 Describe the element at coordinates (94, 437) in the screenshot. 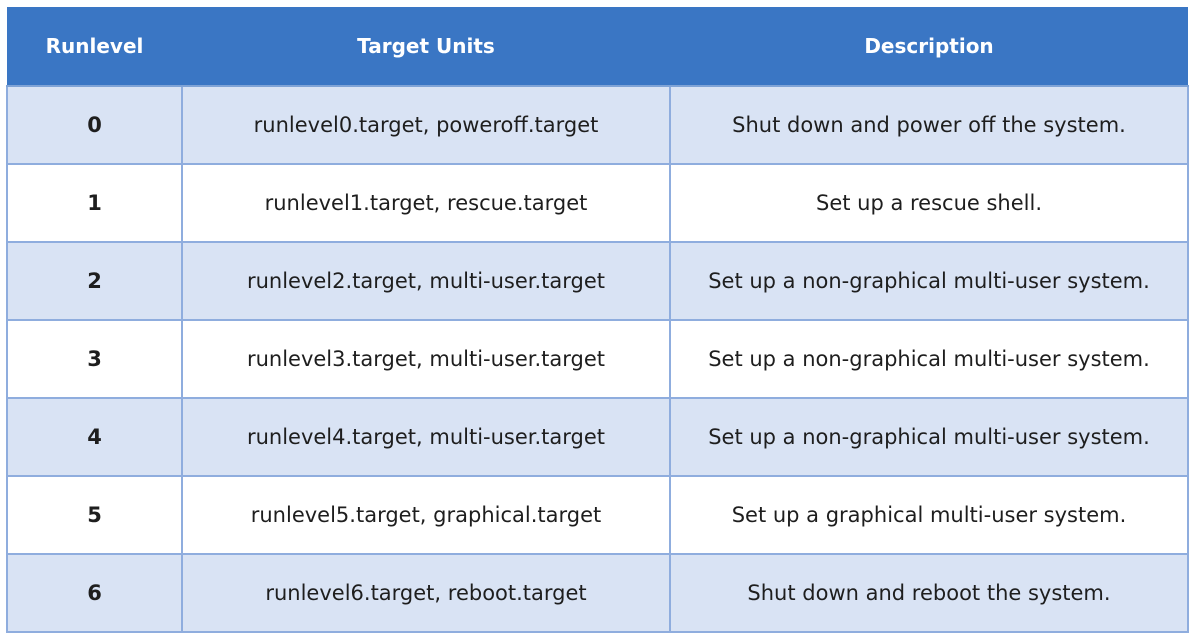

I see `cell-runlevel: 4` at that location.